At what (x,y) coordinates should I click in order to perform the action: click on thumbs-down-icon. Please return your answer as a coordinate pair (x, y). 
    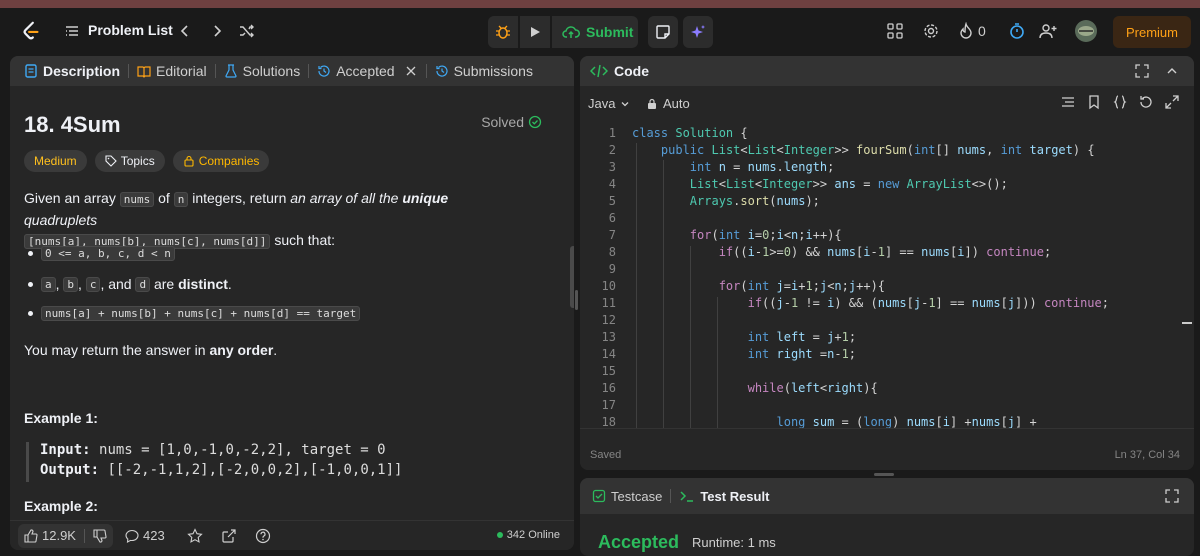
    Looking at the image, I should click on (100, 535).